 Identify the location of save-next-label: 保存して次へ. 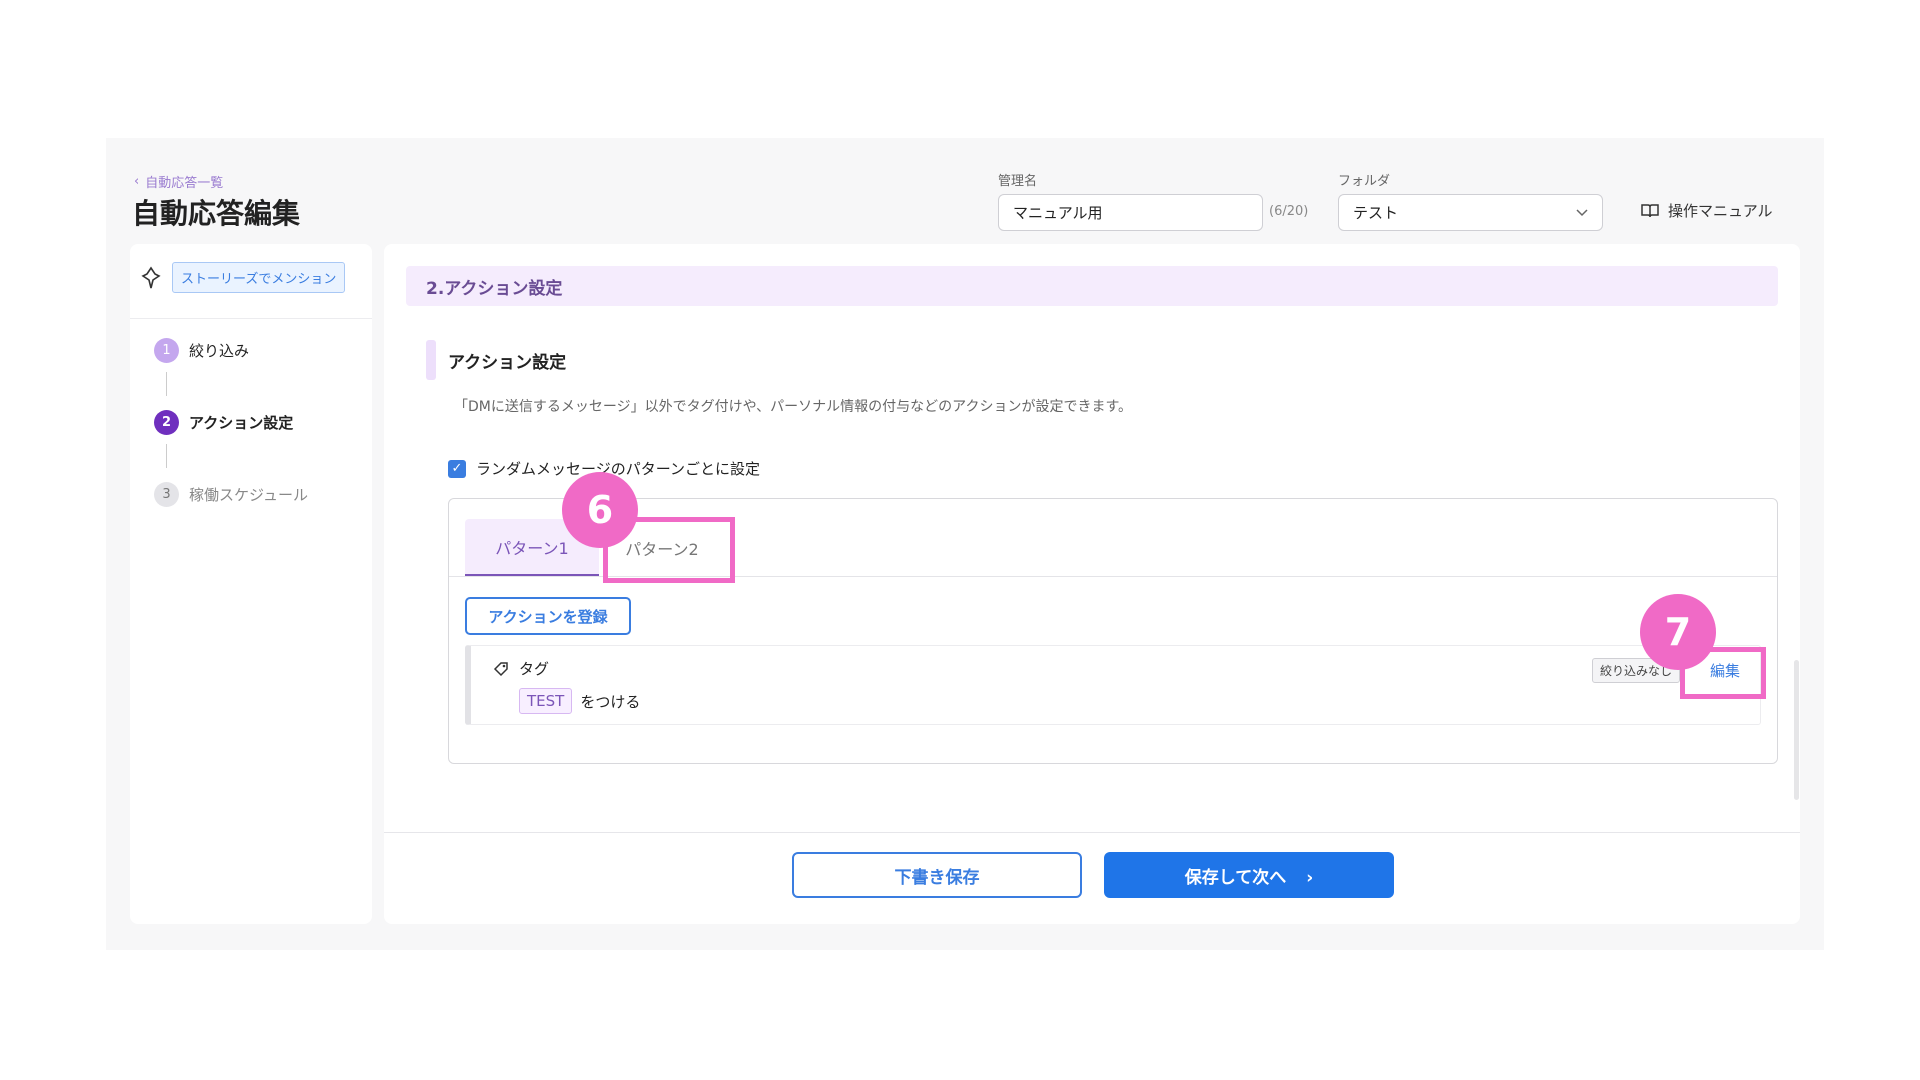
(1235, 877).